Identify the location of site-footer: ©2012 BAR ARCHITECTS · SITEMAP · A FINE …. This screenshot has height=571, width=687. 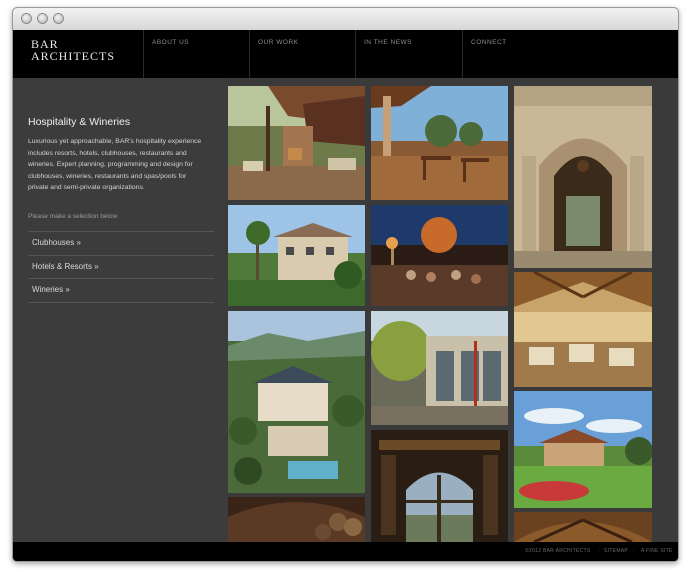
(345, 551).